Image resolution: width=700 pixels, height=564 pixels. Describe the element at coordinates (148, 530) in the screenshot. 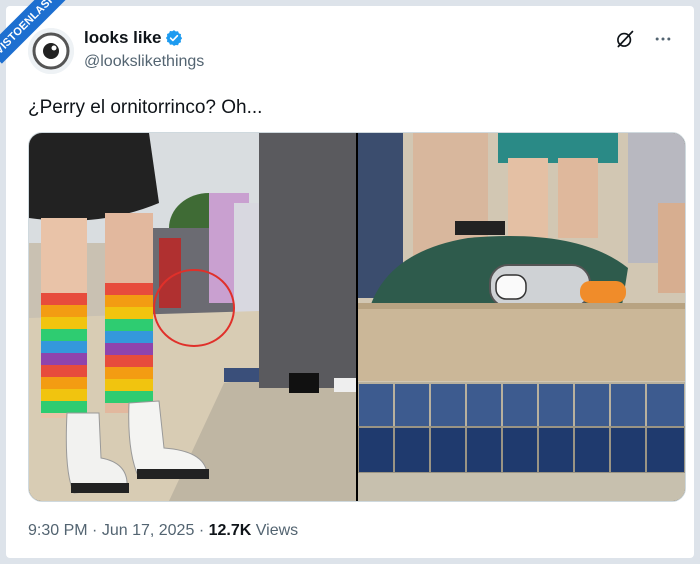

I see `tweet-date: Jun 17, 2025` at that location.